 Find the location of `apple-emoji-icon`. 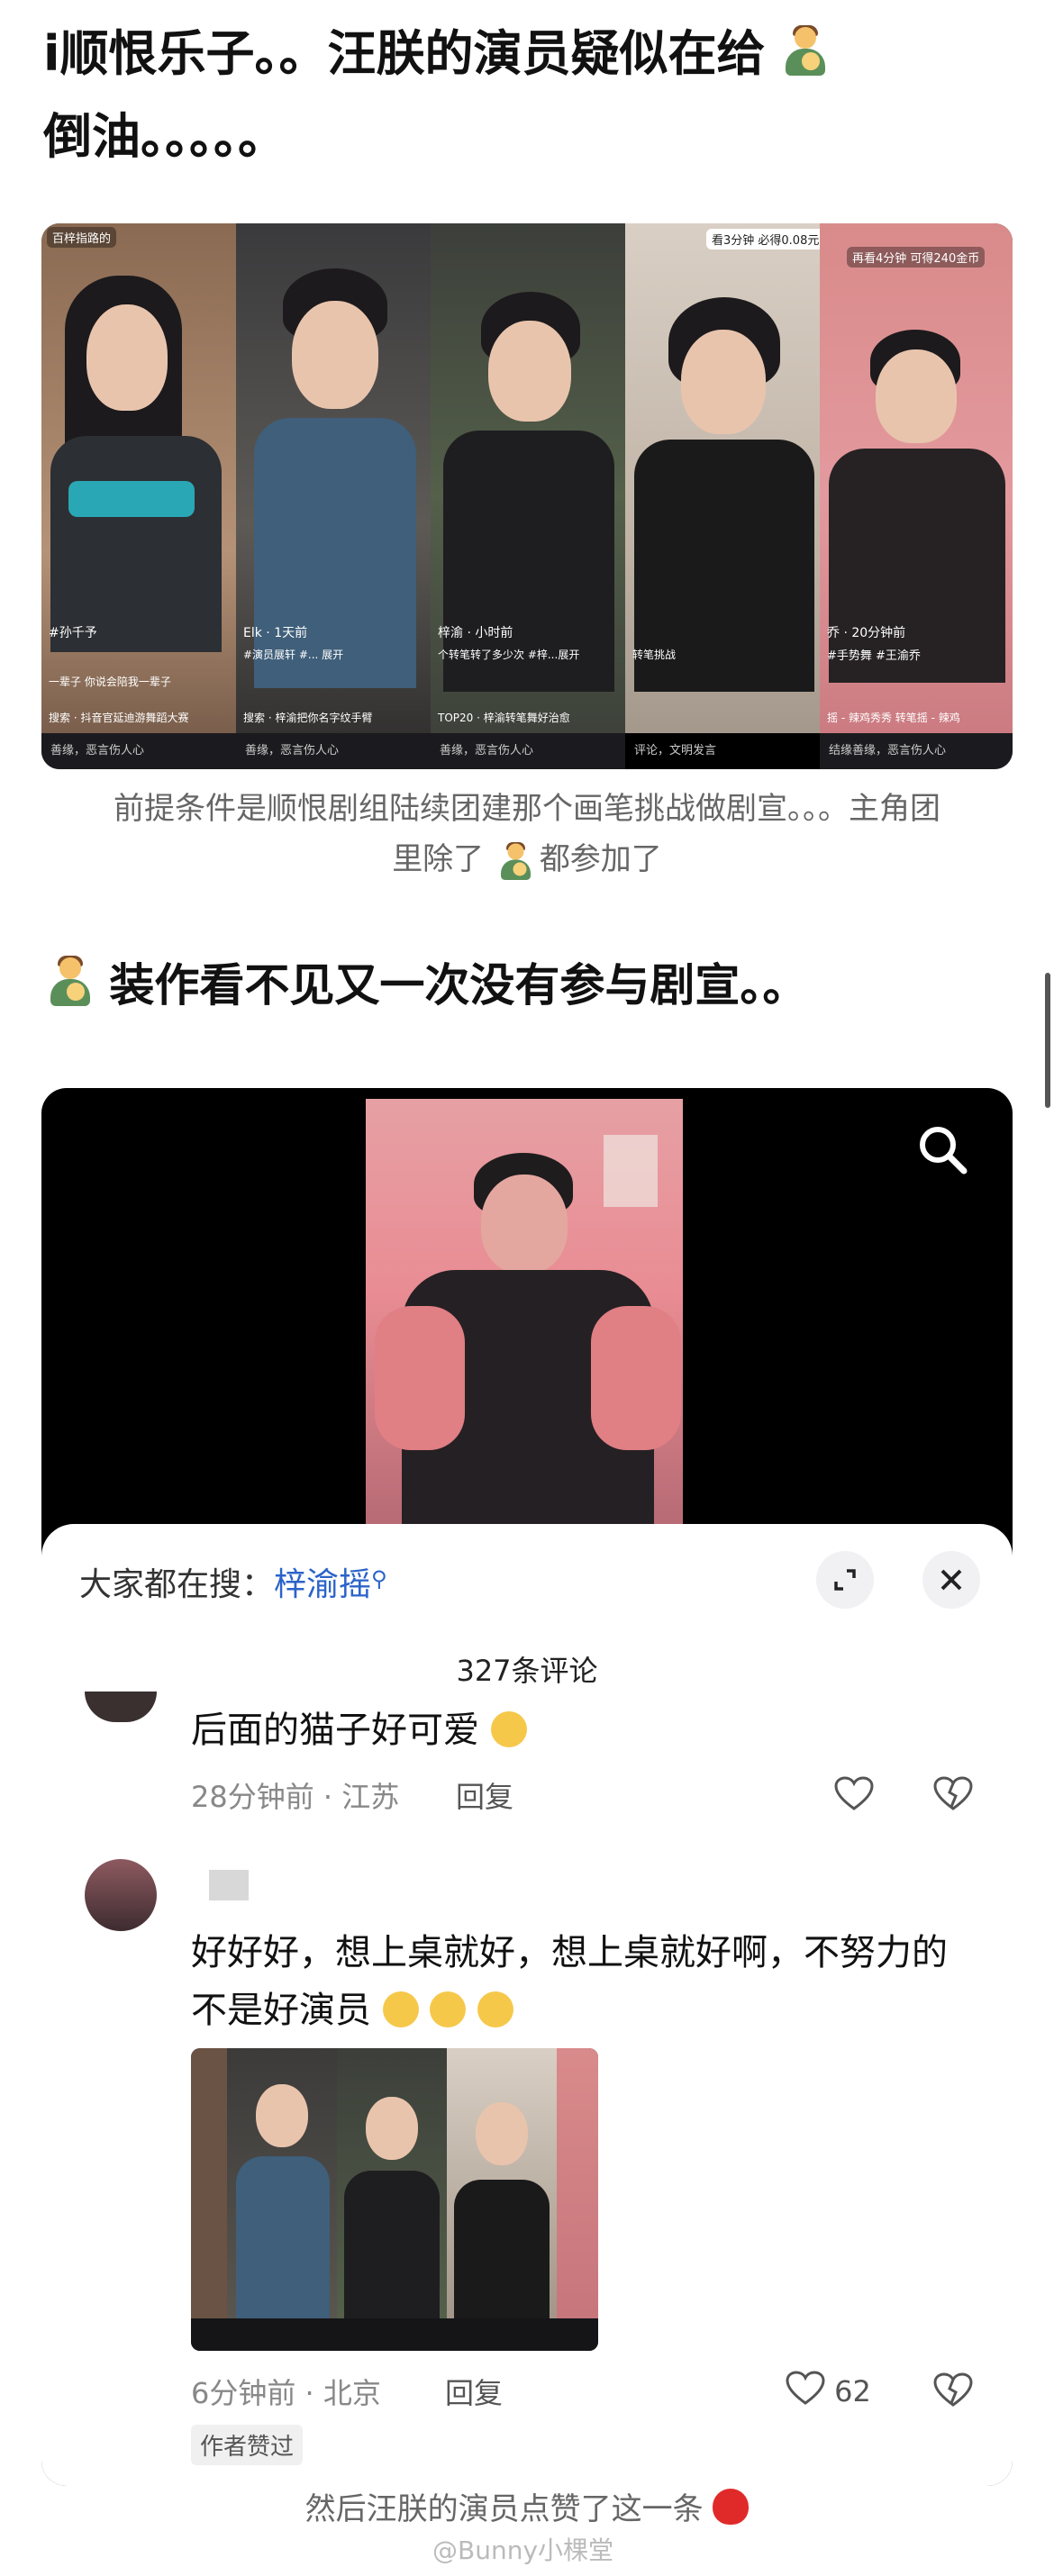

apple-emoji-icon is located at coordinates (731, 2507).